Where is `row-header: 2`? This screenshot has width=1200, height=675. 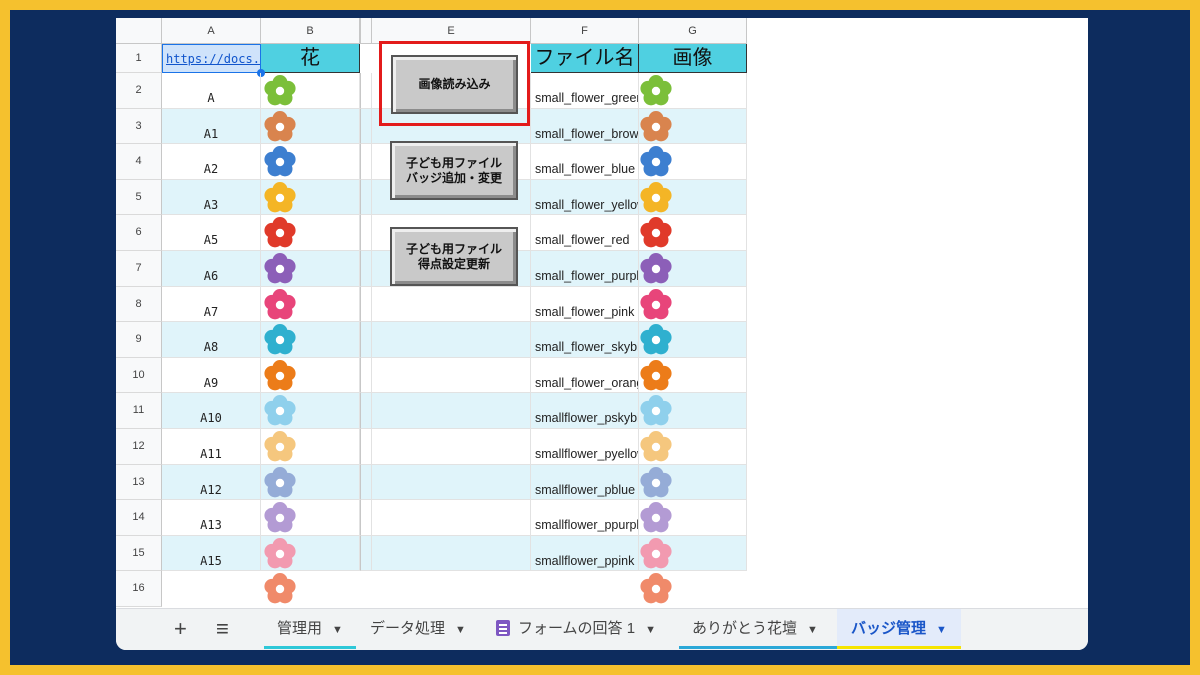 row-header: 2 is located at coordinates (139, 91).